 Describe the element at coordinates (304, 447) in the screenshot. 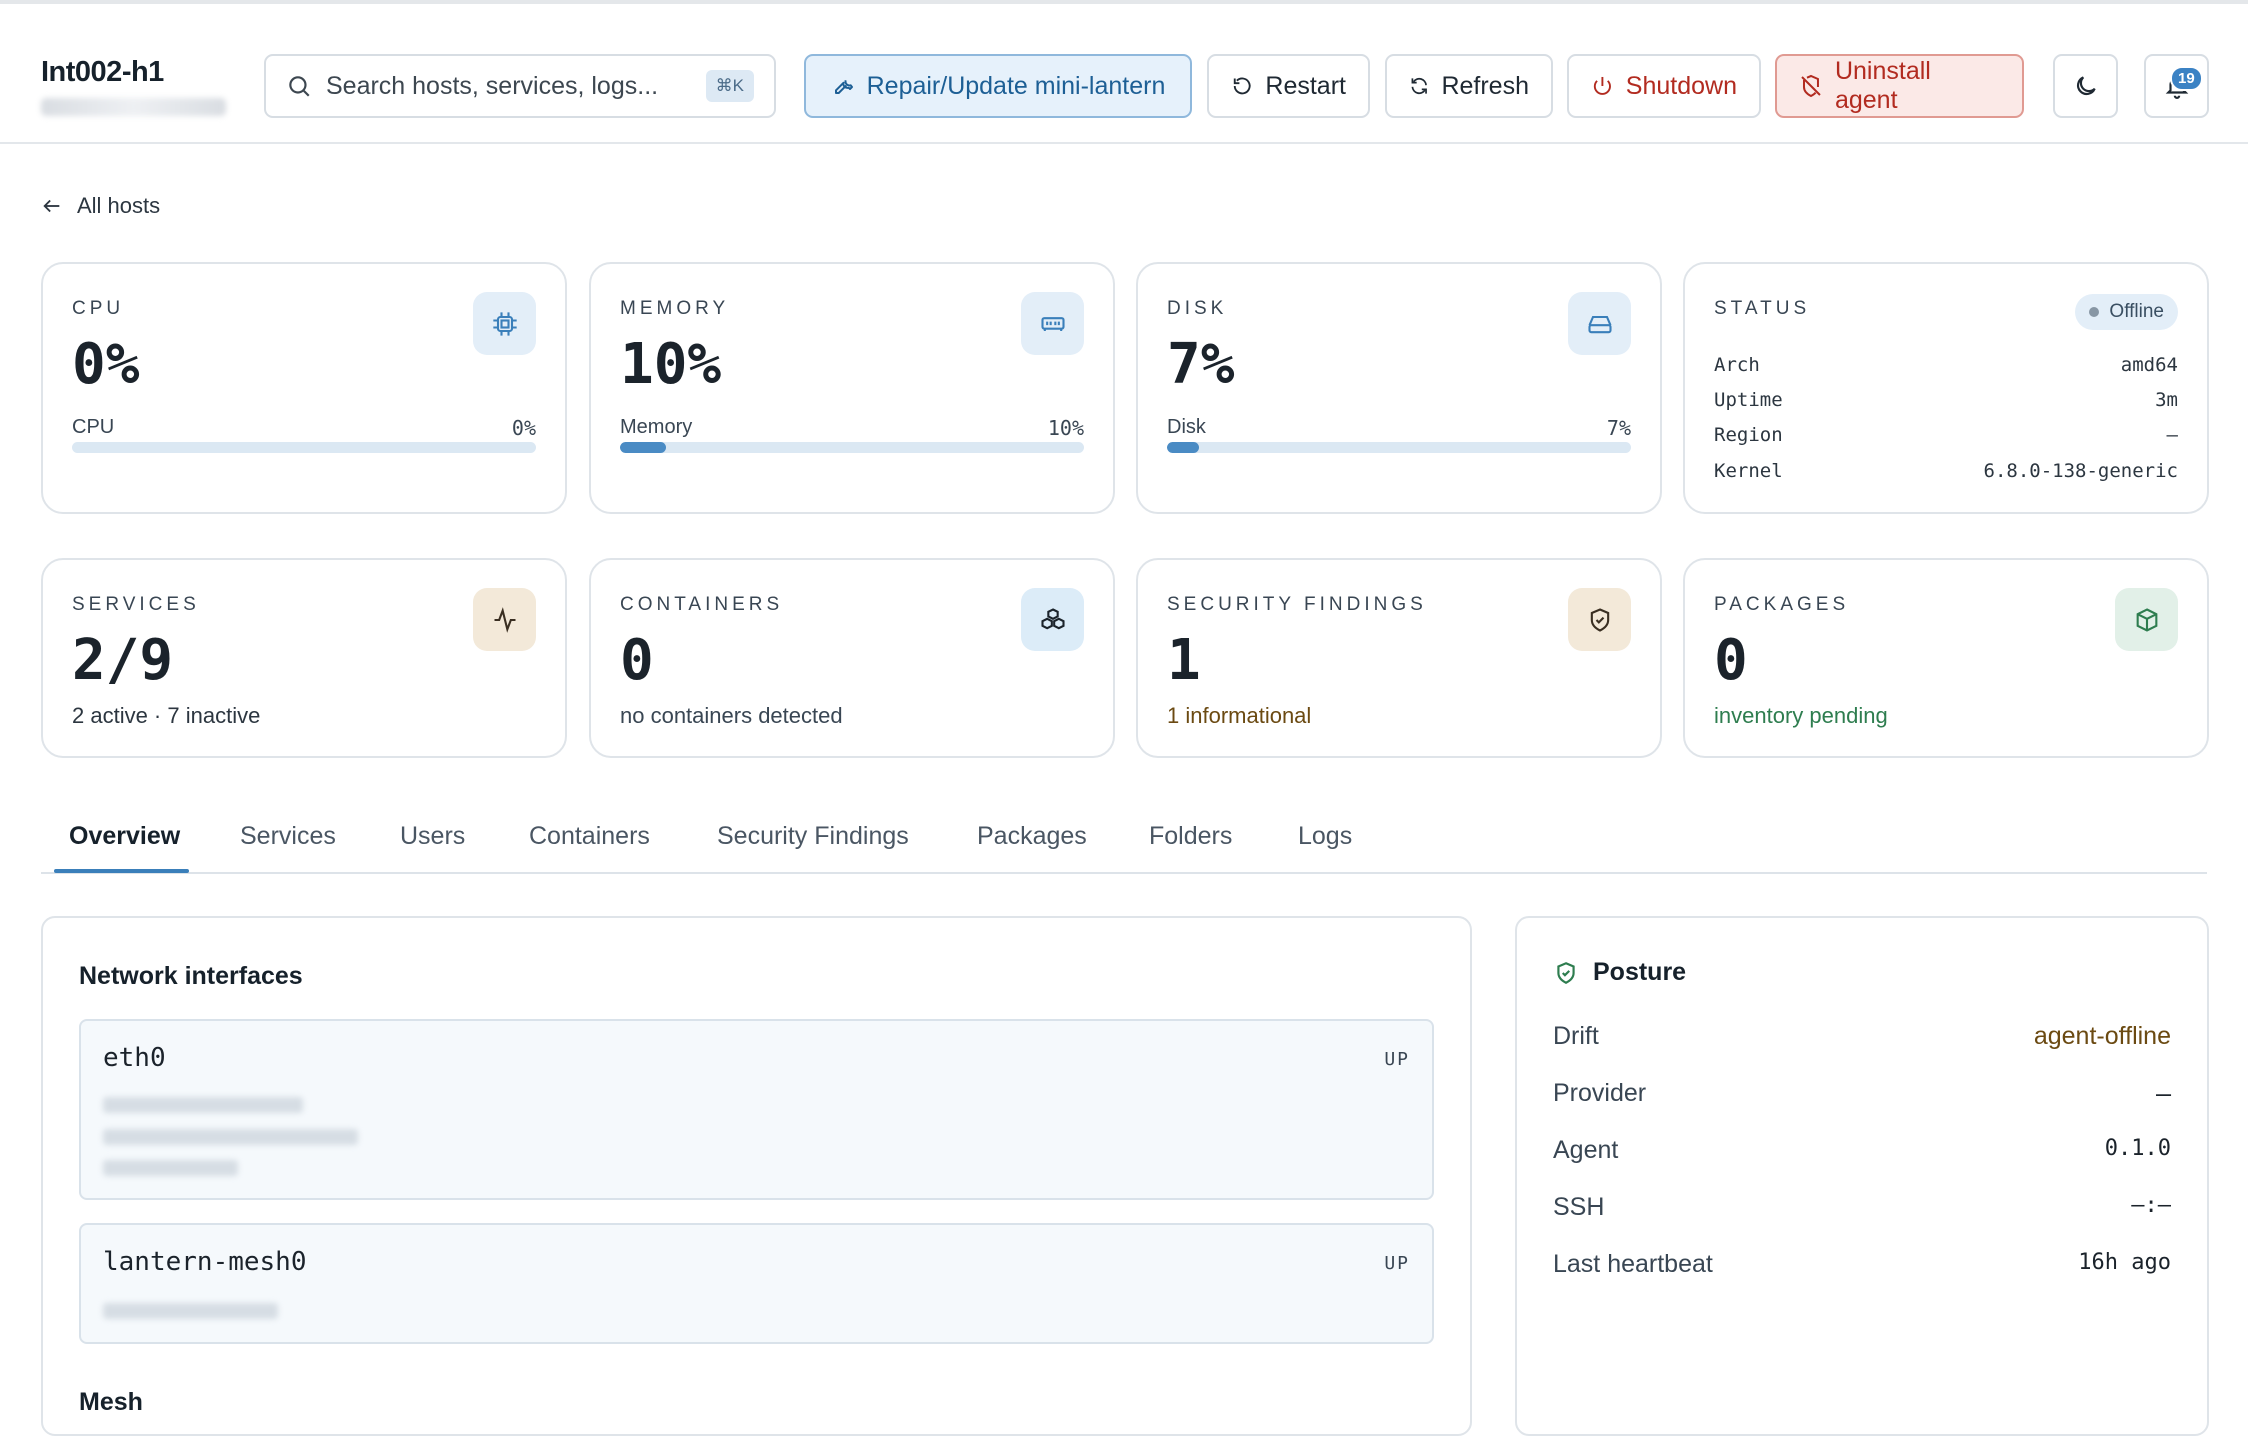

I see `cpu-usage-bar` at that location.